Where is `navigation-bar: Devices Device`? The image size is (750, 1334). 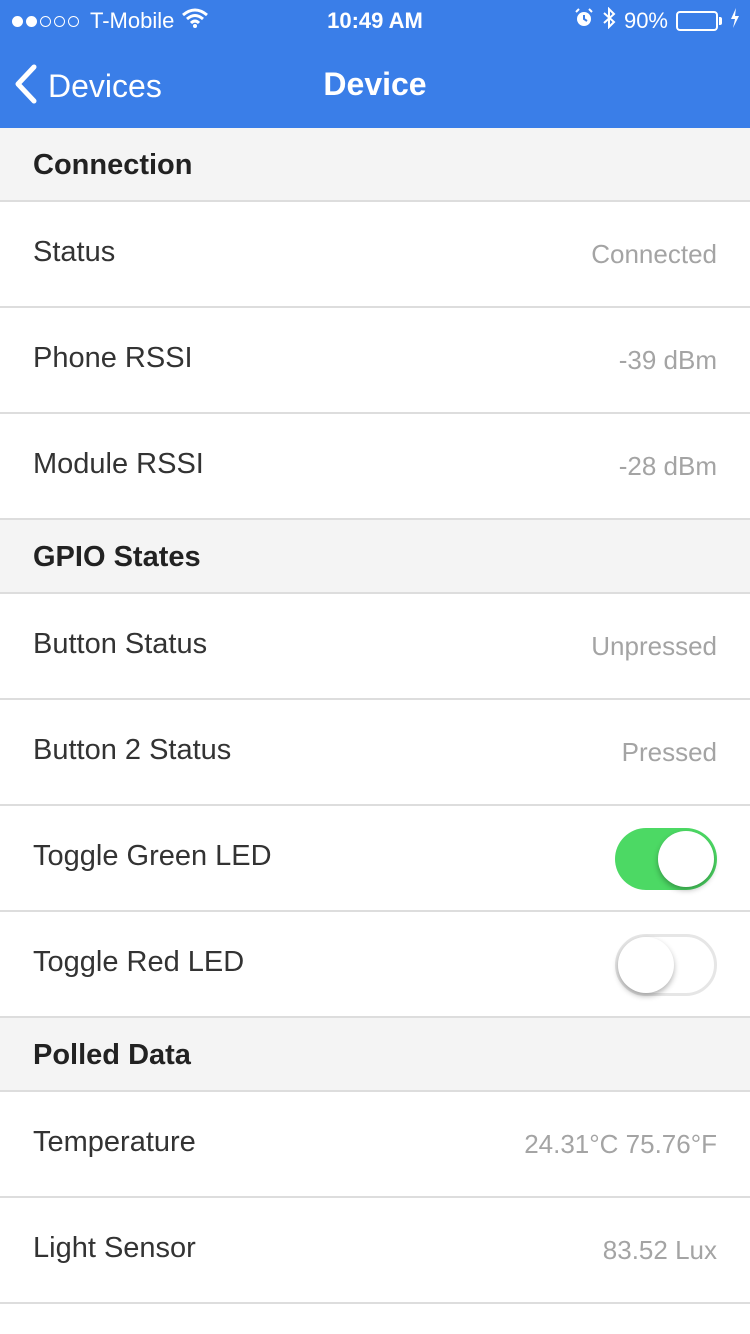
navigation-bar: Devices Device is located at coordinates (375, 84).